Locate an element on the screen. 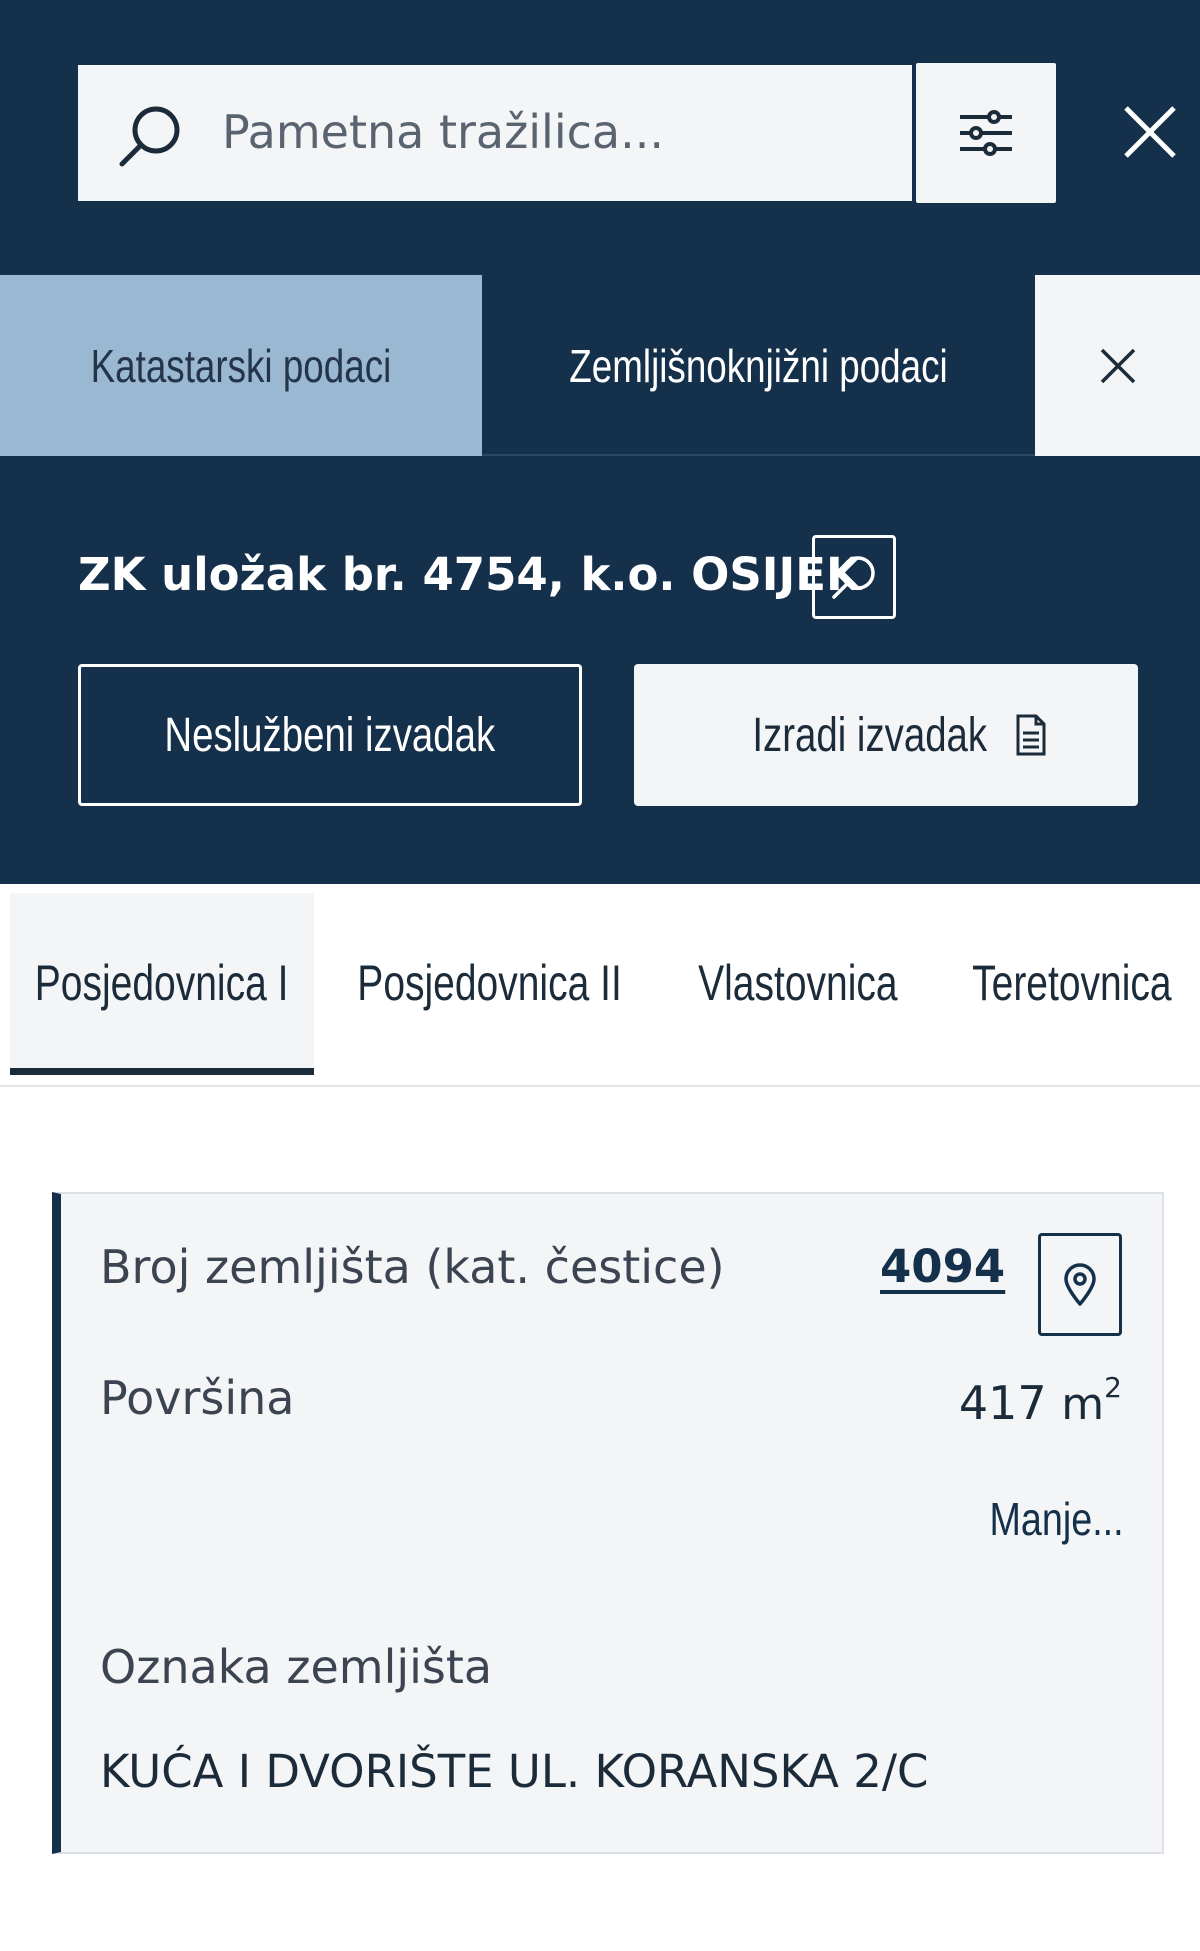  sliders-icon is located at coordinates (986, 133).